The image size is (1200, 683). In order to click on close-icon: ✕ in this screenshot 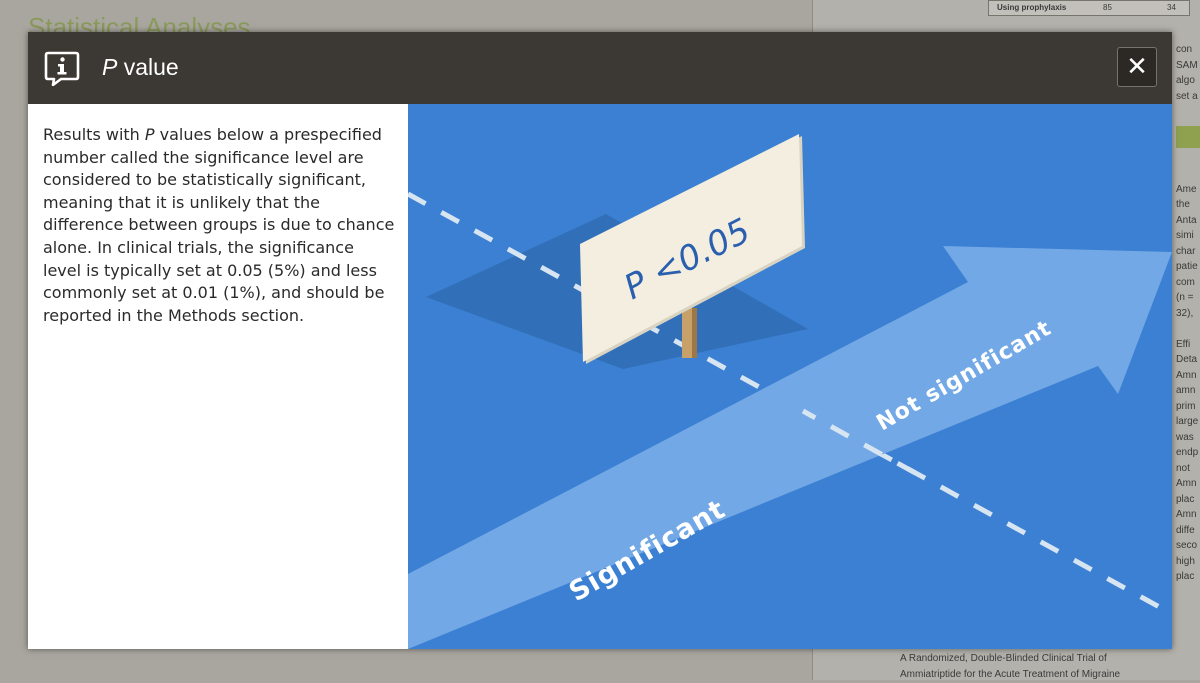, I will do `click(1137, 67)`.